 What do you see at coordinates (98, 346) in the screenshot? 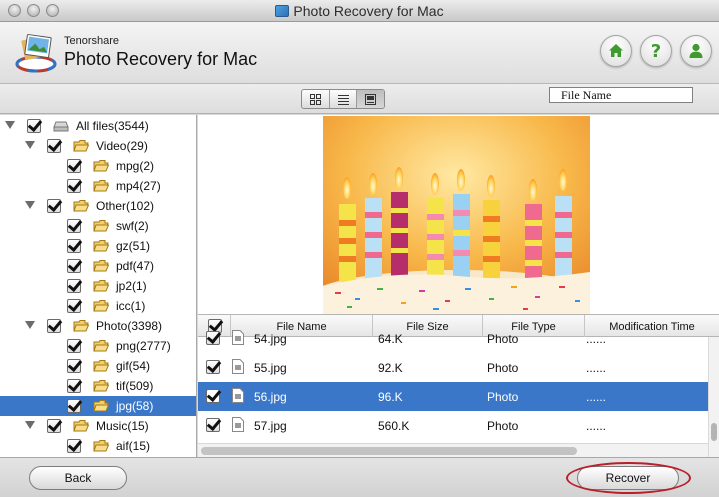
I see `tree-item-png: png(2777)` at bounding box center [98, 346].